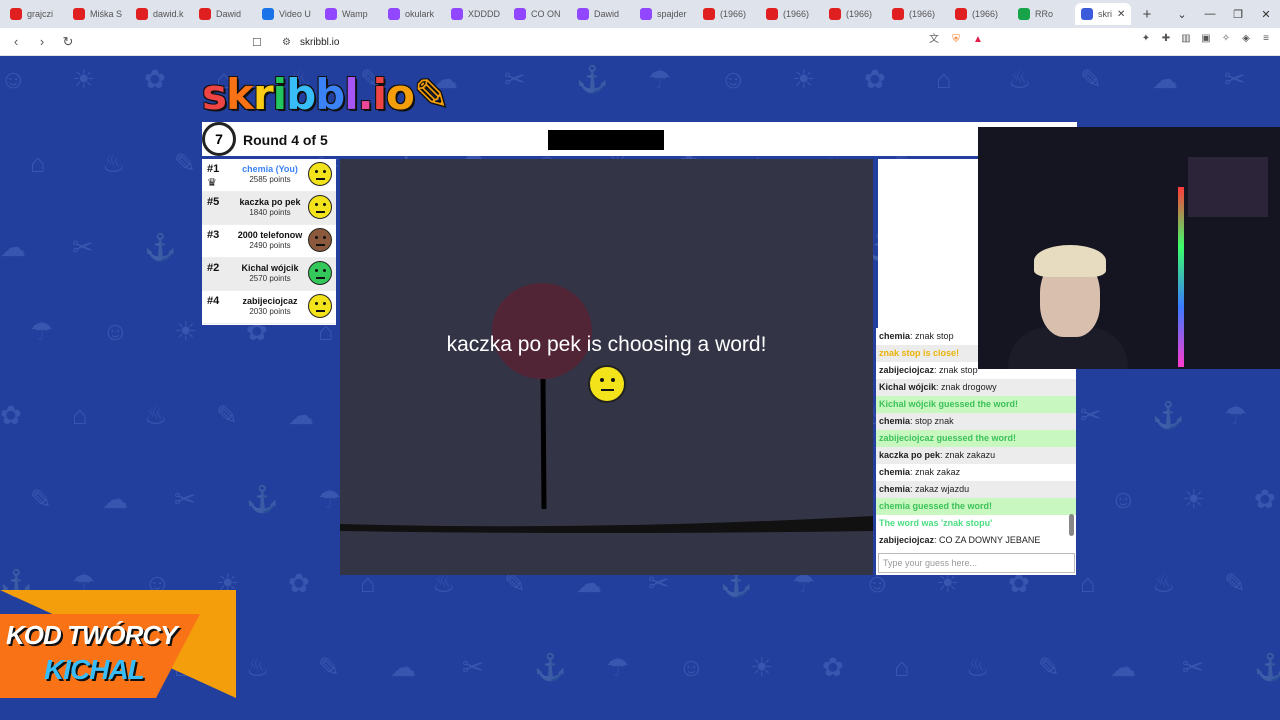  What do you see at coordinates (976, 438) in the screenshot?
I see `chat-message: zabijeciojcaz guessed the word!` at bounding box center [976, 438].